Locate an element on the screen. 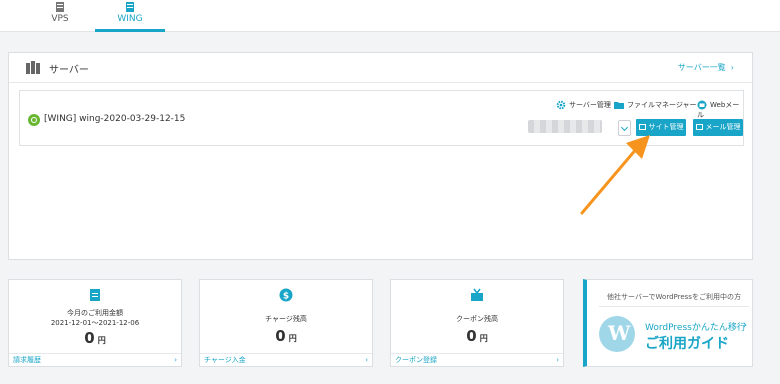  tab-wing: WING is located at coordinates (130, 16).